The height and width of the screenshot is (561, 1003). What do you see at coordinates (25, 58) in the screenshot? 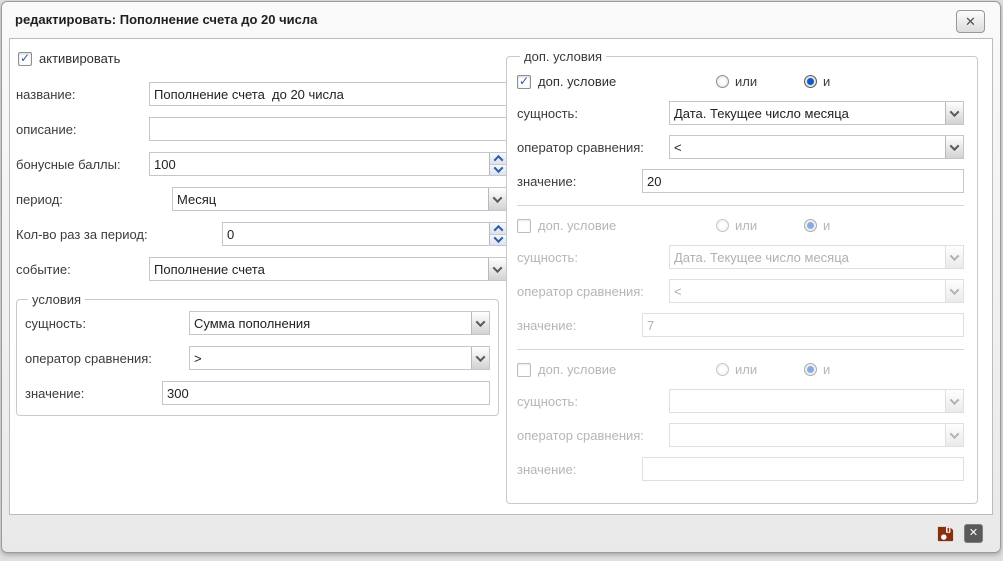
I see `activate-checkbox: ✓` at bounding box center [25, 58].